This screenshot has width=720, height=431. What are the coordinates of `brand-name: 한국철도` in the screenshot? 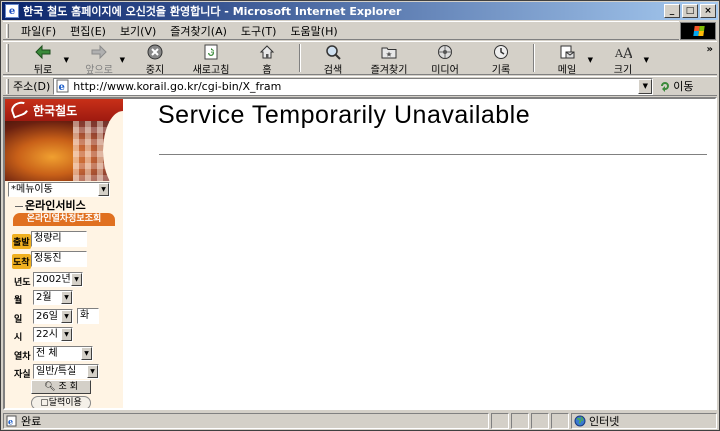 It's located at (55, 111).